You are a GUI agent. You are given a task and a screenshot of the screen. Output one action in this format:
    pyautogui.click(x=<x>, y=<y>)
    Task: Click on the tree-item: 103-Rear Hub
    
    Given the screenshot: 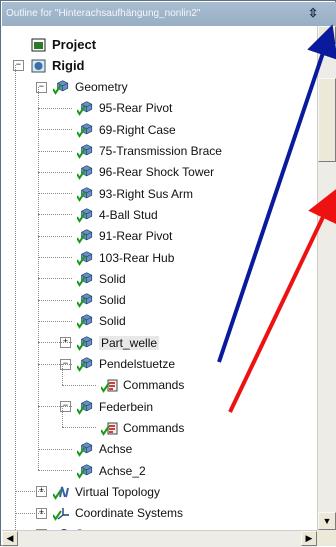 What is the action you would take?
    pyautogui.click(x=125, y=257)
    